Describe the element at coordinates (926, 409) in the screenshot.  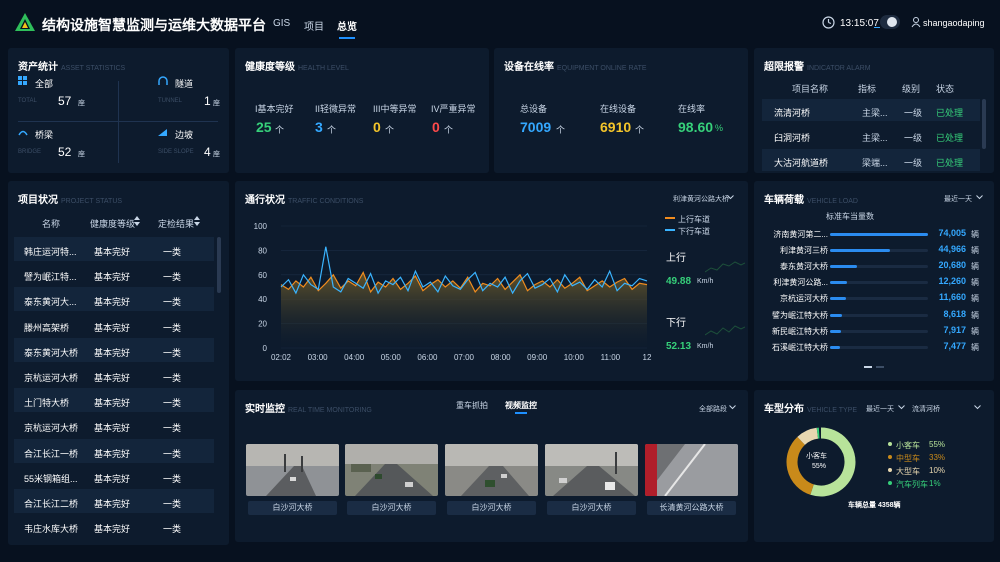
I see `type-bridge-select: 流清河桥` at that location.